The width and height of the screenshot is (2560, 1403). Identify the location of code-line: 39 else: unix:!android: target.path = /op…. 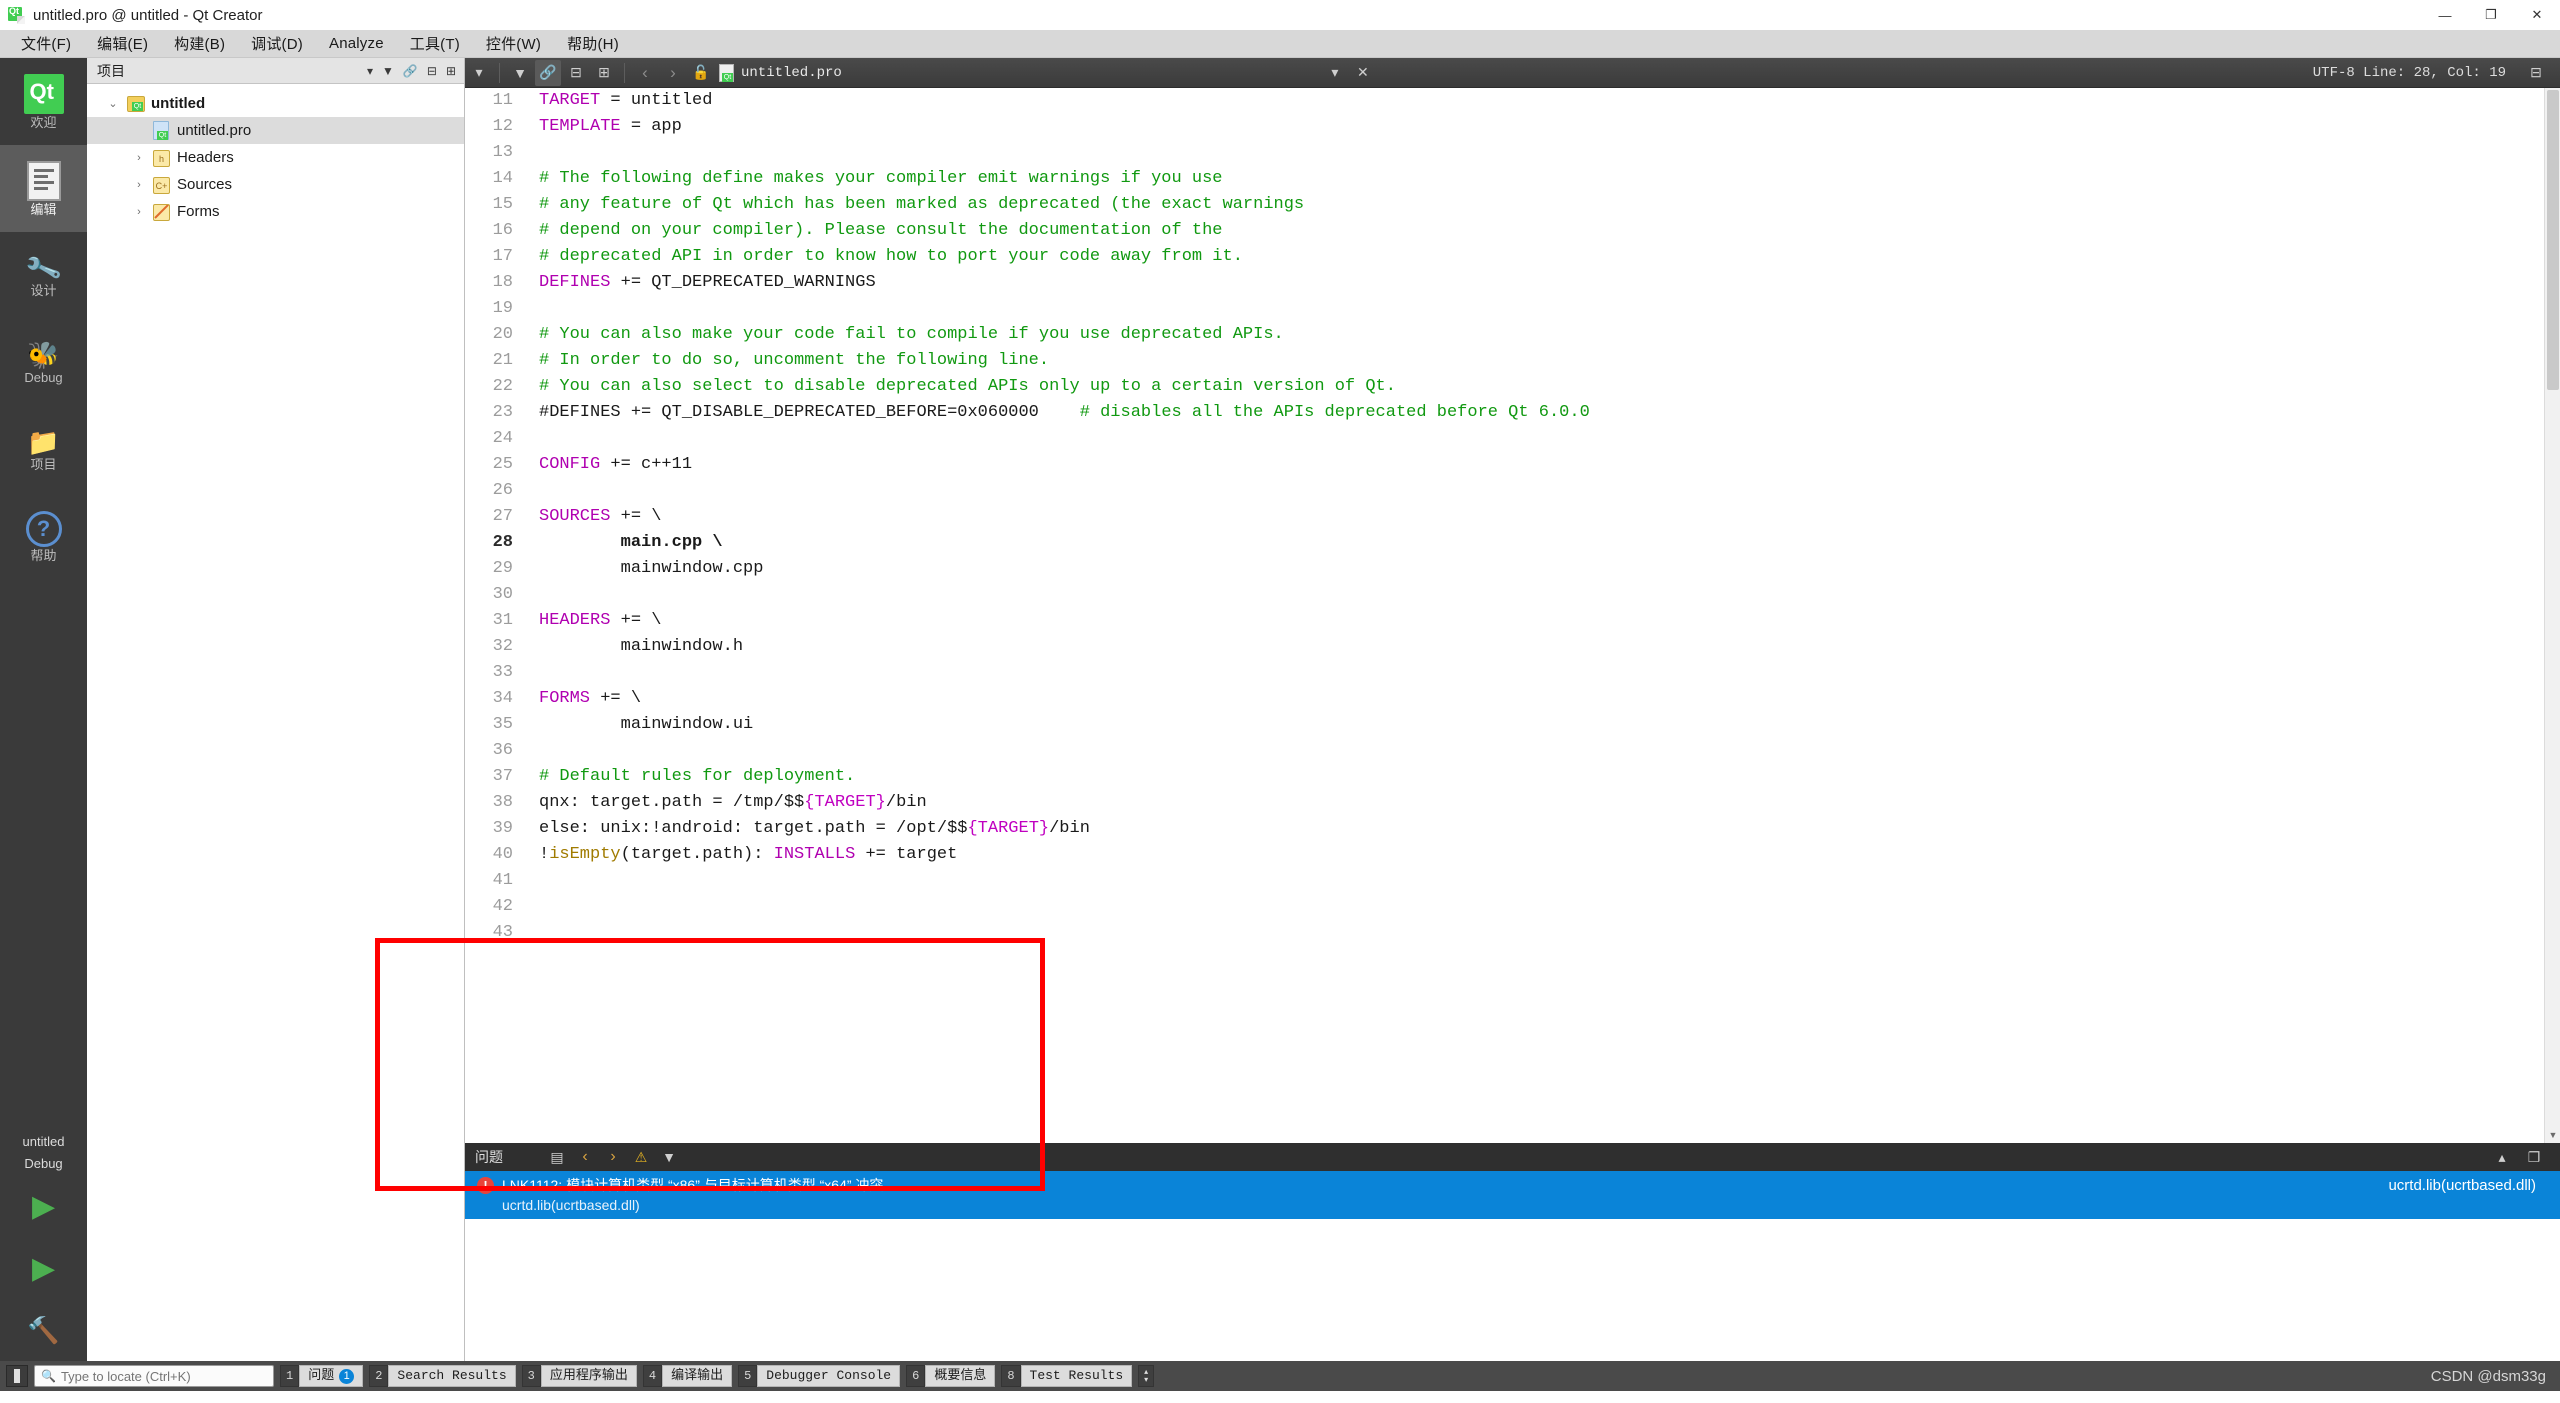
(1512, 829).